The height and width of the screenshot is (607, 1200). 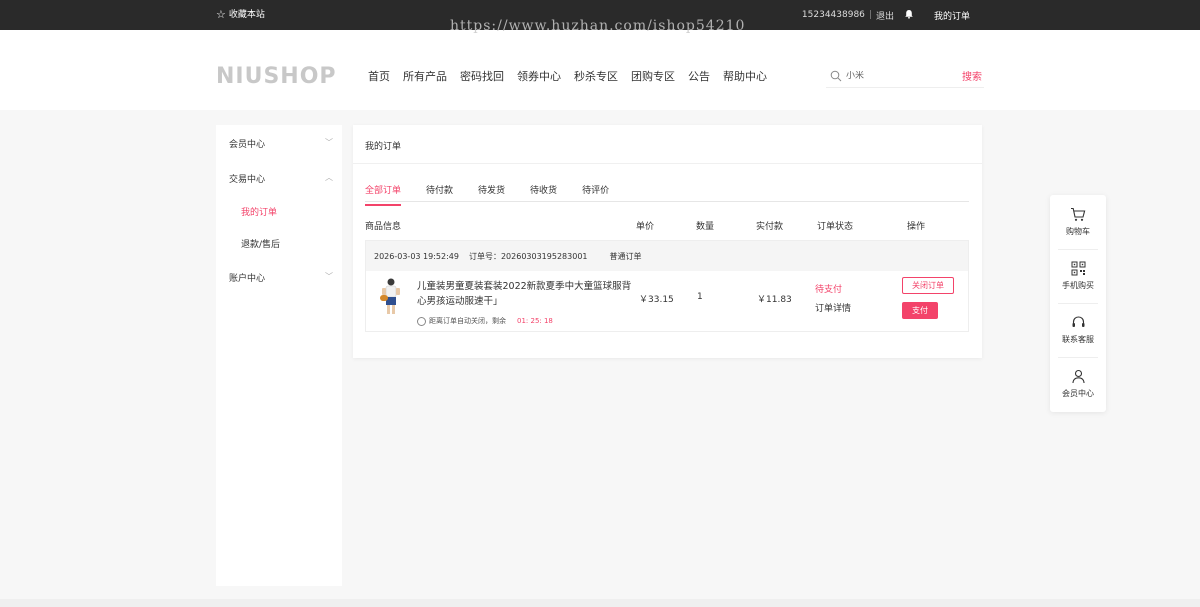 What do you see at coordinates (928, 285) in the screenshot?
I see `close-order-button: 关闭订单` at bounding box center [928, 285].